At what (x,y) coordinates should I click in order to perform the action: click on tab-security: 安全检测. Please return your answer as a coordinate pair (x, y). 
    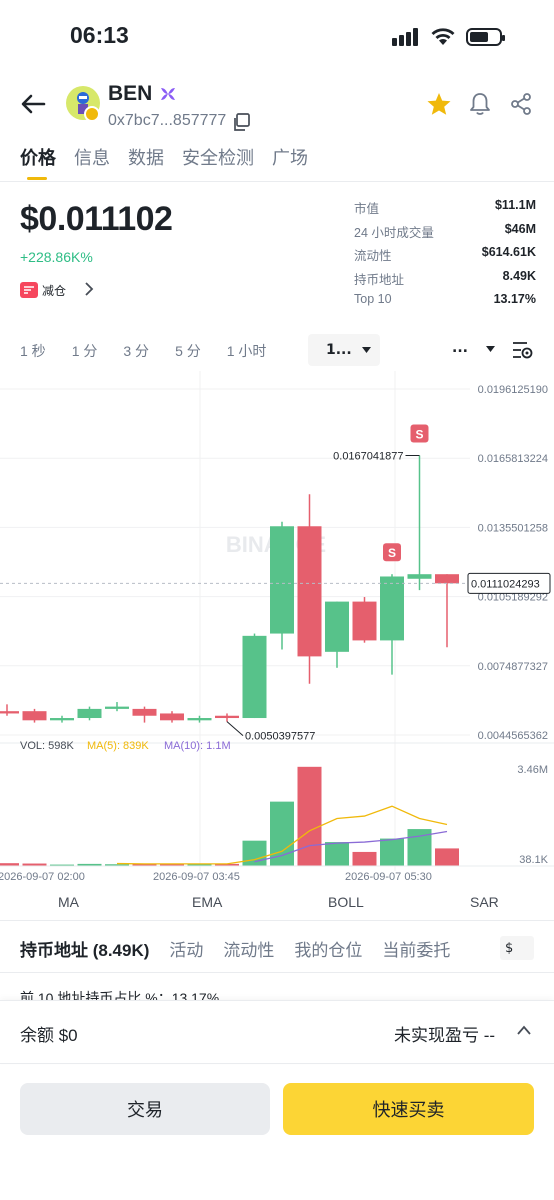
    Looking at the image, I should click on (218, 157).